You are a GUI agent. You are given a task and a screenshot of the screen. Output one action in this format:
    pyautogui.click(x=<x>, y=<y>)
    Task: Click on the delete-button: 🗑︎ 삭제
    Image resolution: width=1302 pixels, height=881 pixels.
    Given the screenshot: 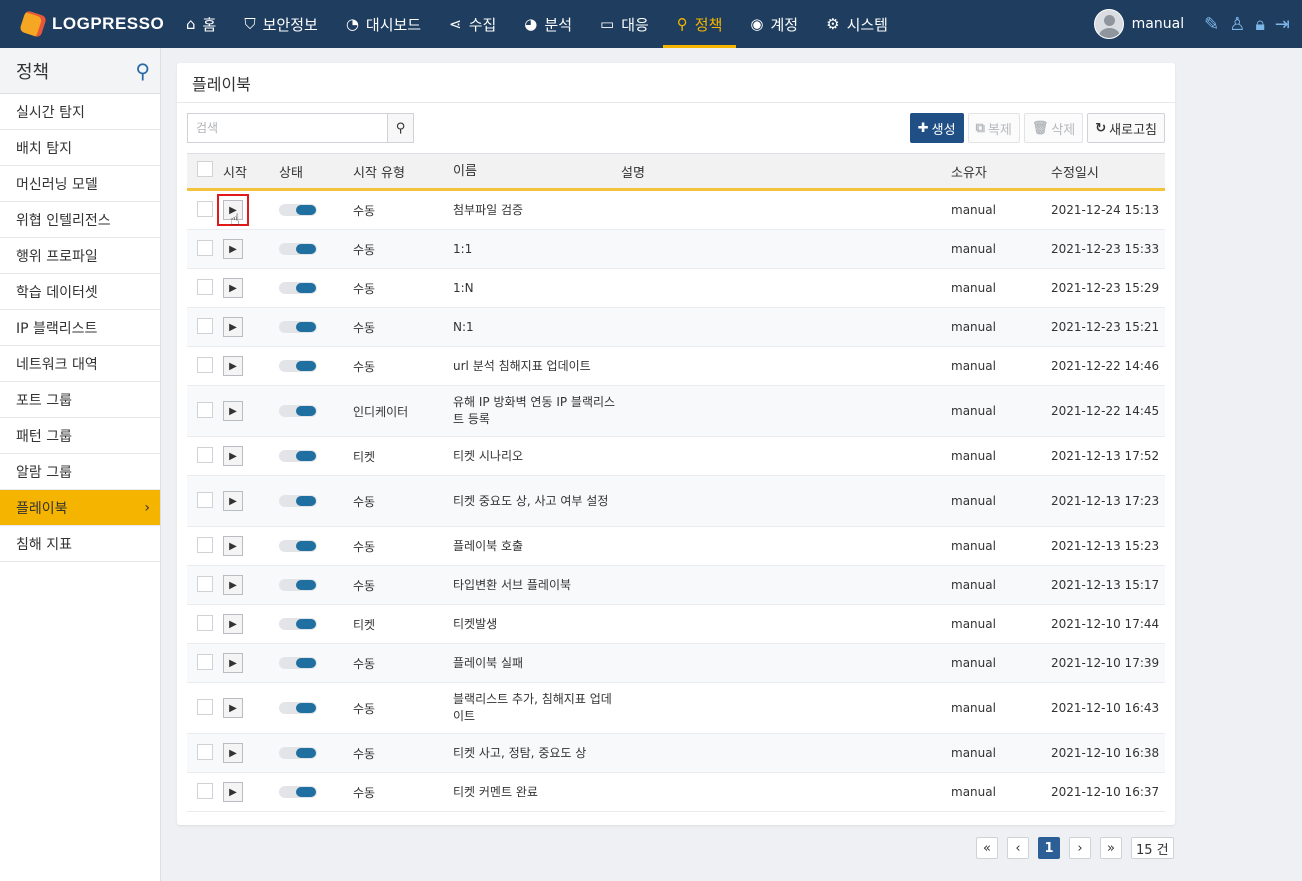 What is the action you would take?
    pyautogui.click(x=1053, y=128)
    